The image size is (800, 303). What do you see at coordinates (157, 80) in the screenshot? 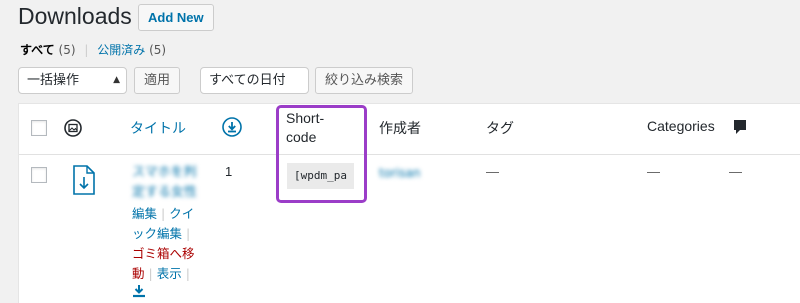
I see `apply-button: 適用` at bounding box center [157, 80].